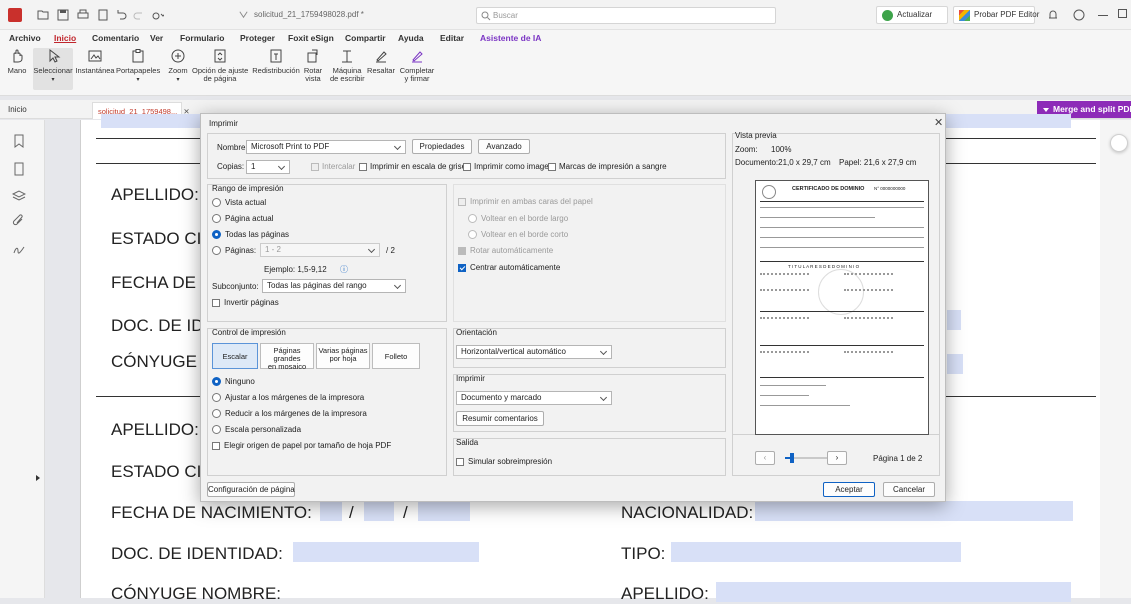 This screenshot has width=1131, height=604. What do you see at coordinates (63, 15) in the screenshot?
I see `save-icon` at bounding box center [63, 15].